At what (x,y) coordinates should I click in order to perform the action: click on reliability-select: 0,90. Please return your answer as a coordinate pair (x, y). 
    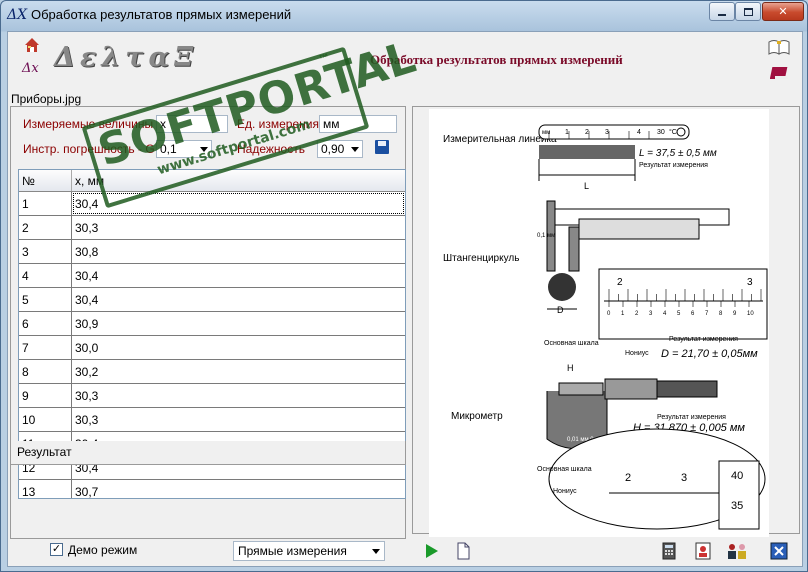
    Looking at the image, I should click on (340, 149).